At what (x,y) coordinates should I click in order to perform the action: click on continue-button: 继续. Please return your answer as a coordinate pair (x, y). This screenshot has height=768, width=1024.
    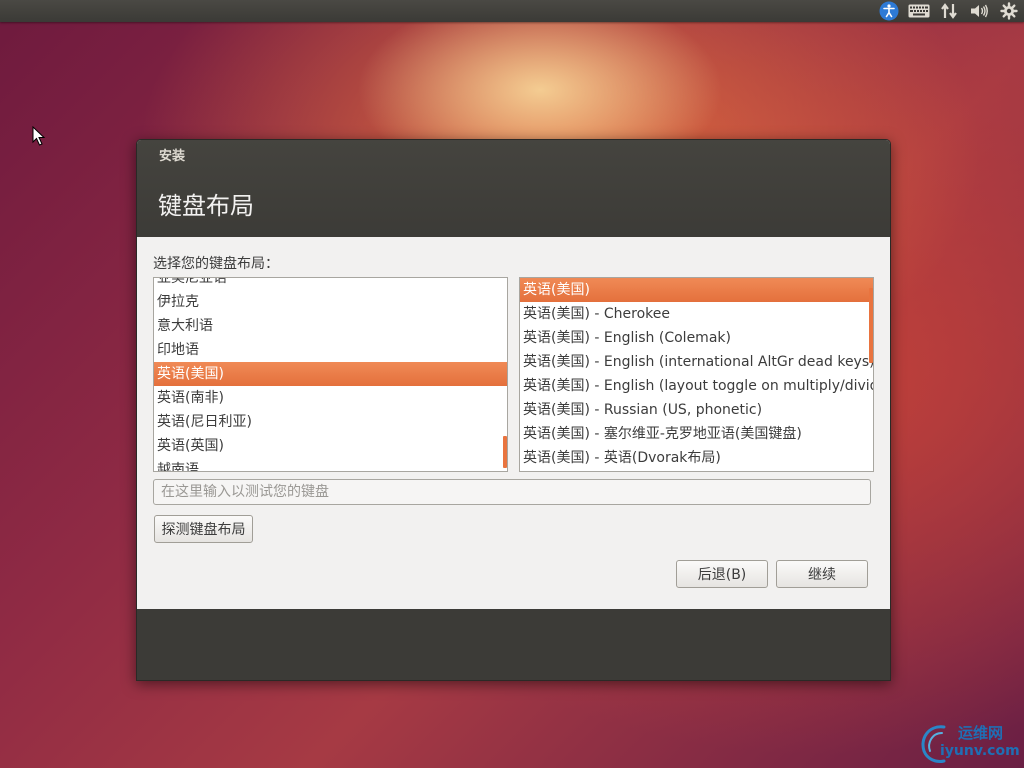
    Looking at the image, I should click on (822, 574).